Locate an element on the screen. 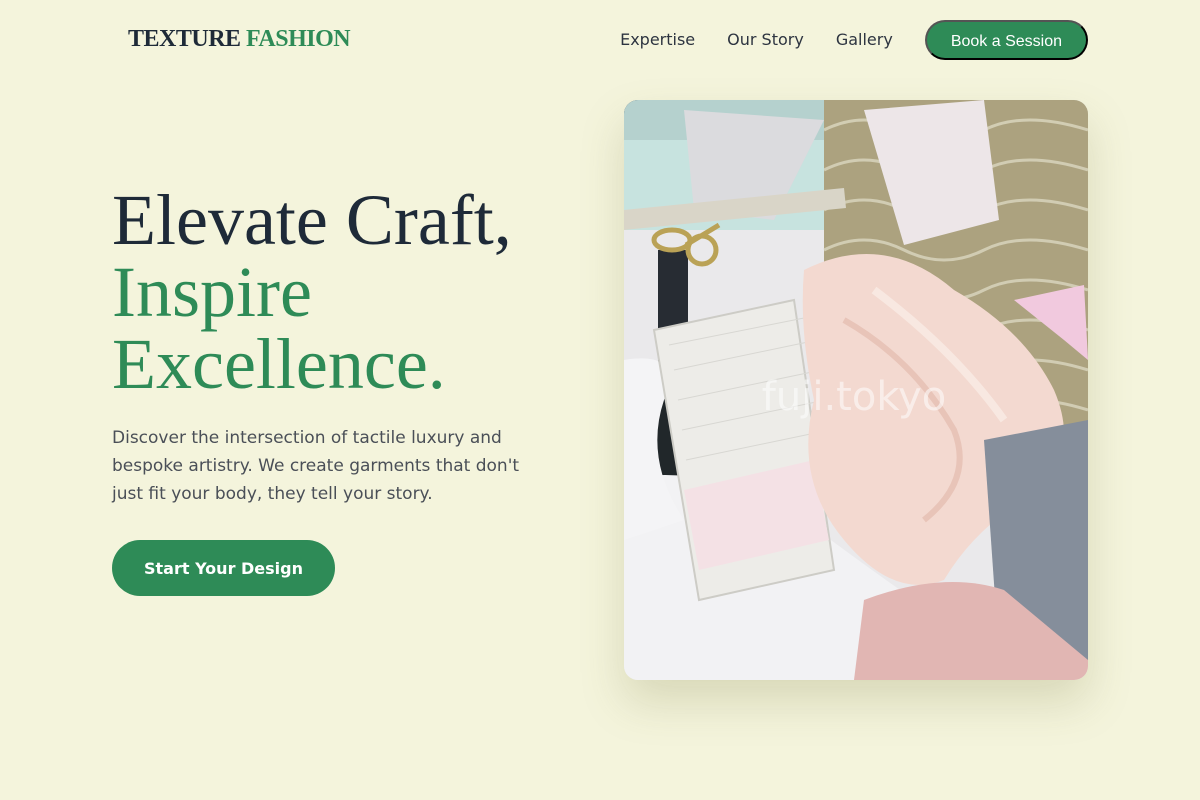 This screenshot has width=1200, height=800. hero-title-line1: Elevate Craft, is located at coordinates (312, 220).